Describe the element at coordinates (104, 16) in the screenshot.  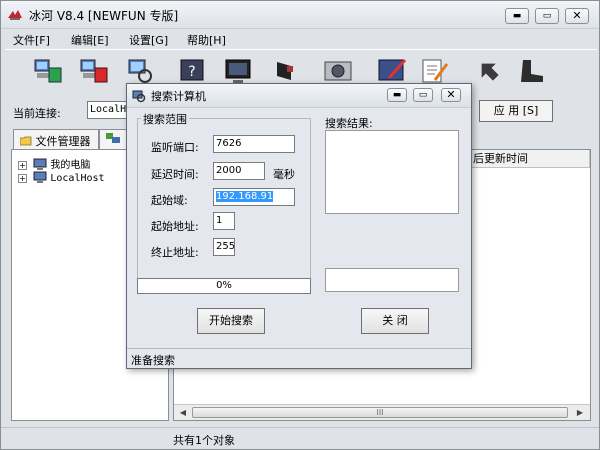
I see `window-title: 冰河 V8.4 [NEWFUN 专版]` at that location.